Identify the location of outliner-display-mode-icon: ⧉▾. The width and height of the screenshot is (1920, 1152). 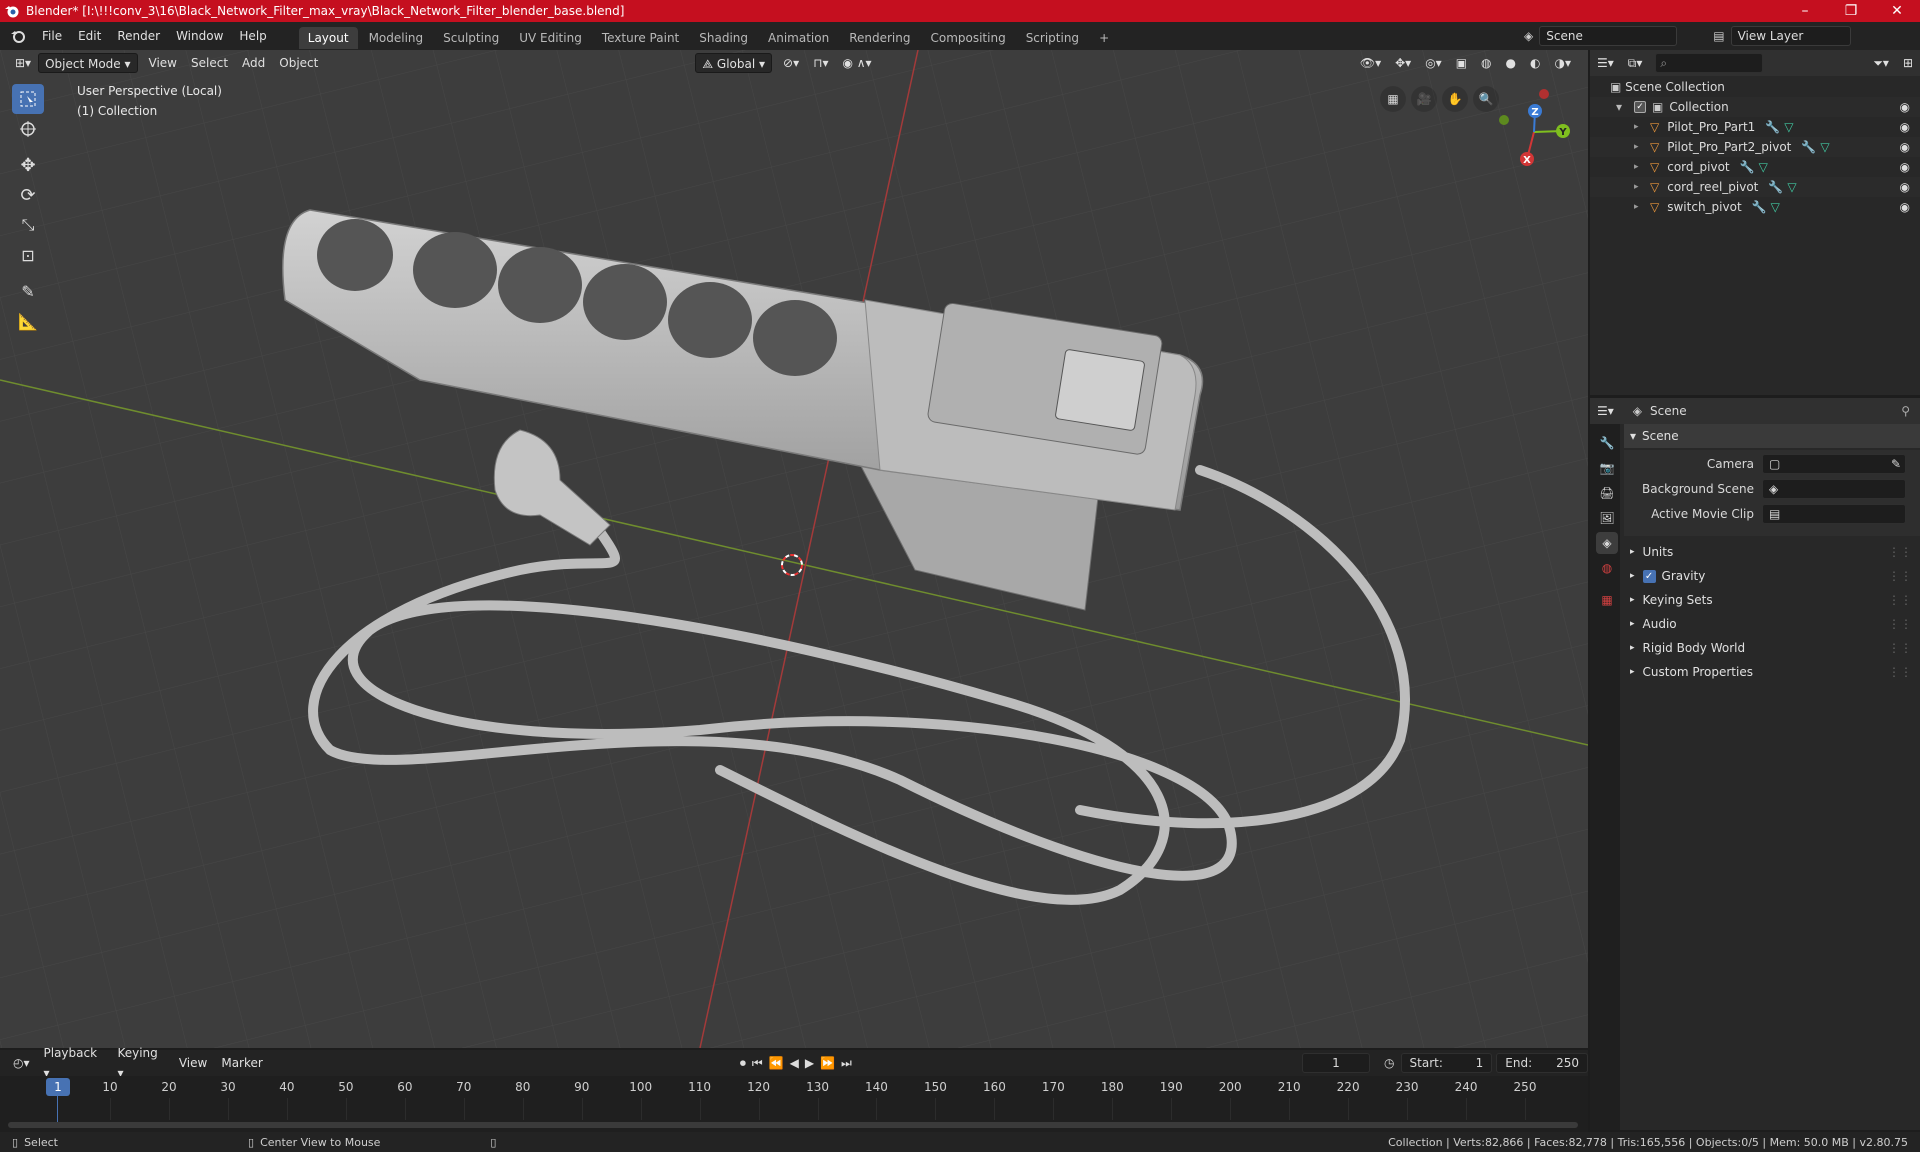
(1635, 63).